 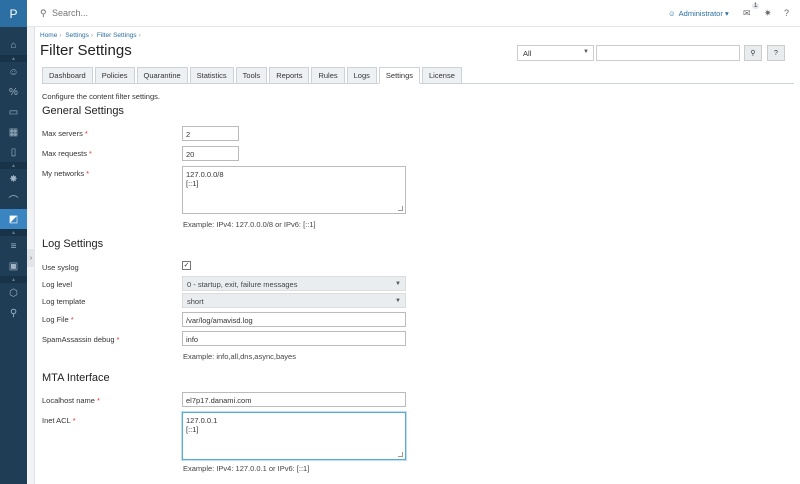 What do you see at coordinates (13, 92) in the screenshot?
I see `percent-icon: %` at bounding box center [13, 92].